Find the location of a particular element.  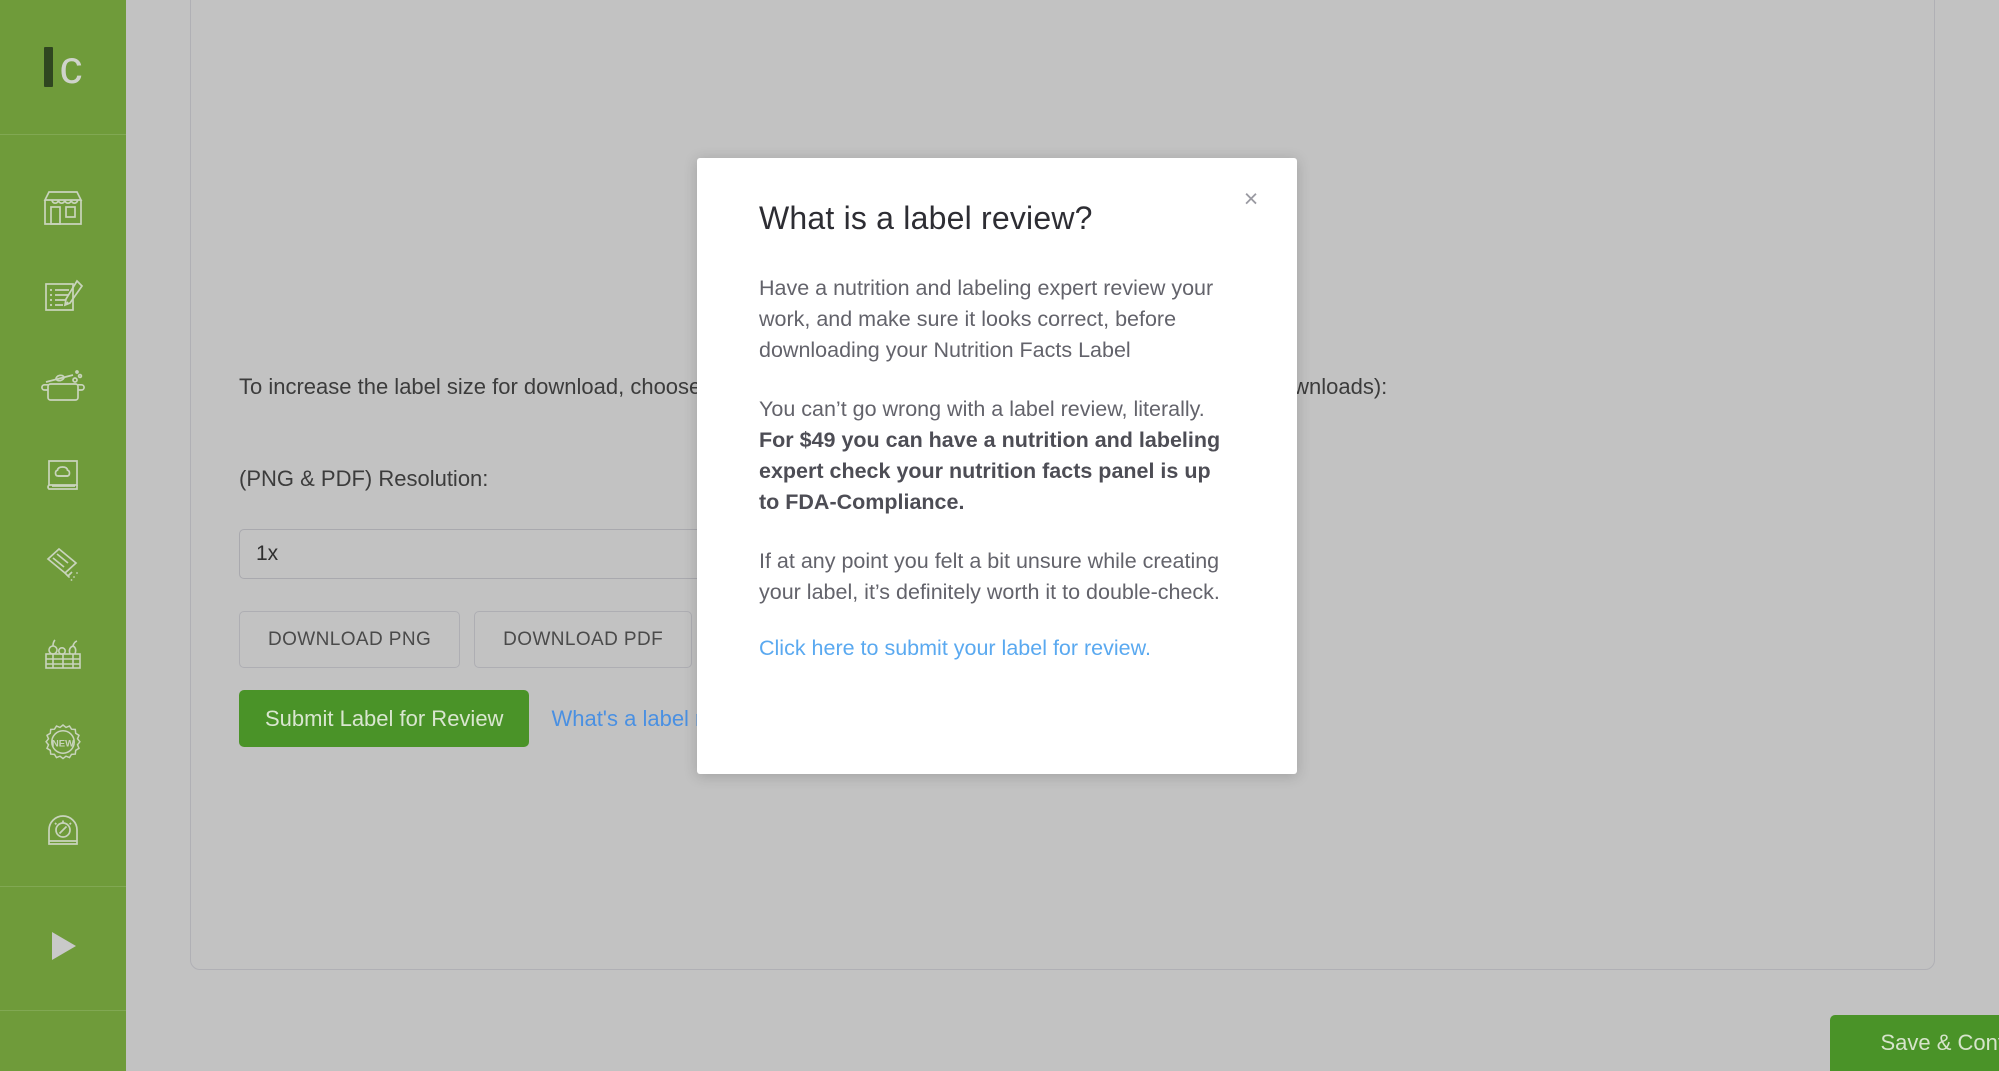

sidebar-item-scale is located at coordinates (63, 830).